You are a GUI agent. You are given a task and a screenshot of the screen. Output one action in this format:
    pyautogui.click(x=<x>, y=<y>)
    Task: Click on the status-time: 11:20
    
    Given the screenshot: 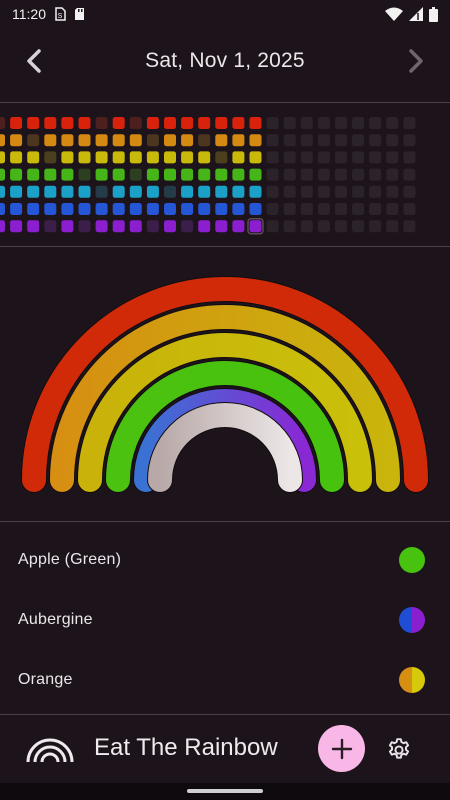 What is the action you would take?
    pyautogui.click(x=29, y=14)
    